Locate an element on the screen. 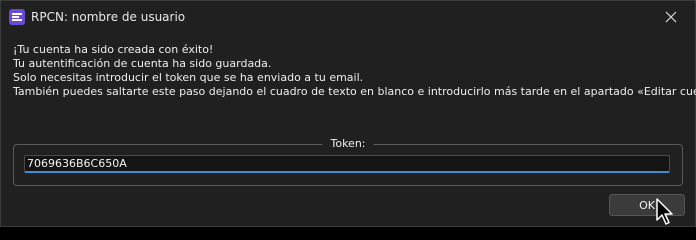 This screenshot has height=240, width=696. token-input is located at coordinates (347, 164).